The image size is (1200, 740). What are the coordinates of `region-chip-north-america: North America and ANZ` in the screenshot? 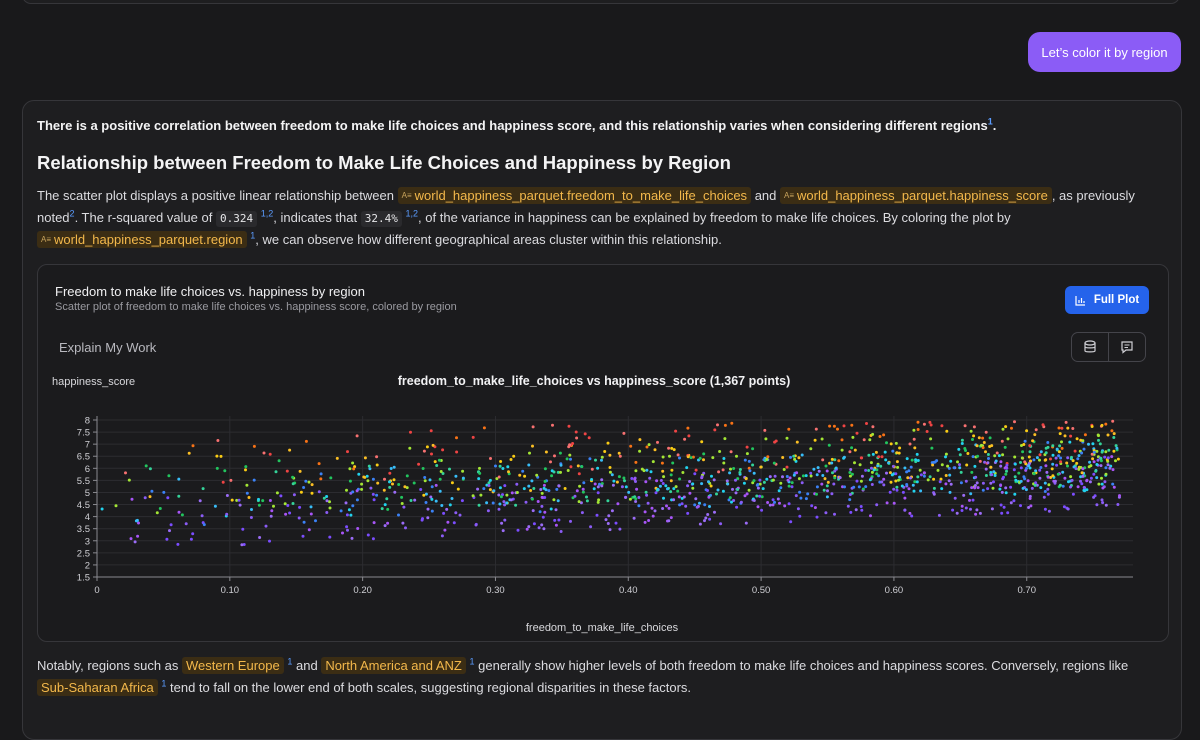 It's located at (393, 665).